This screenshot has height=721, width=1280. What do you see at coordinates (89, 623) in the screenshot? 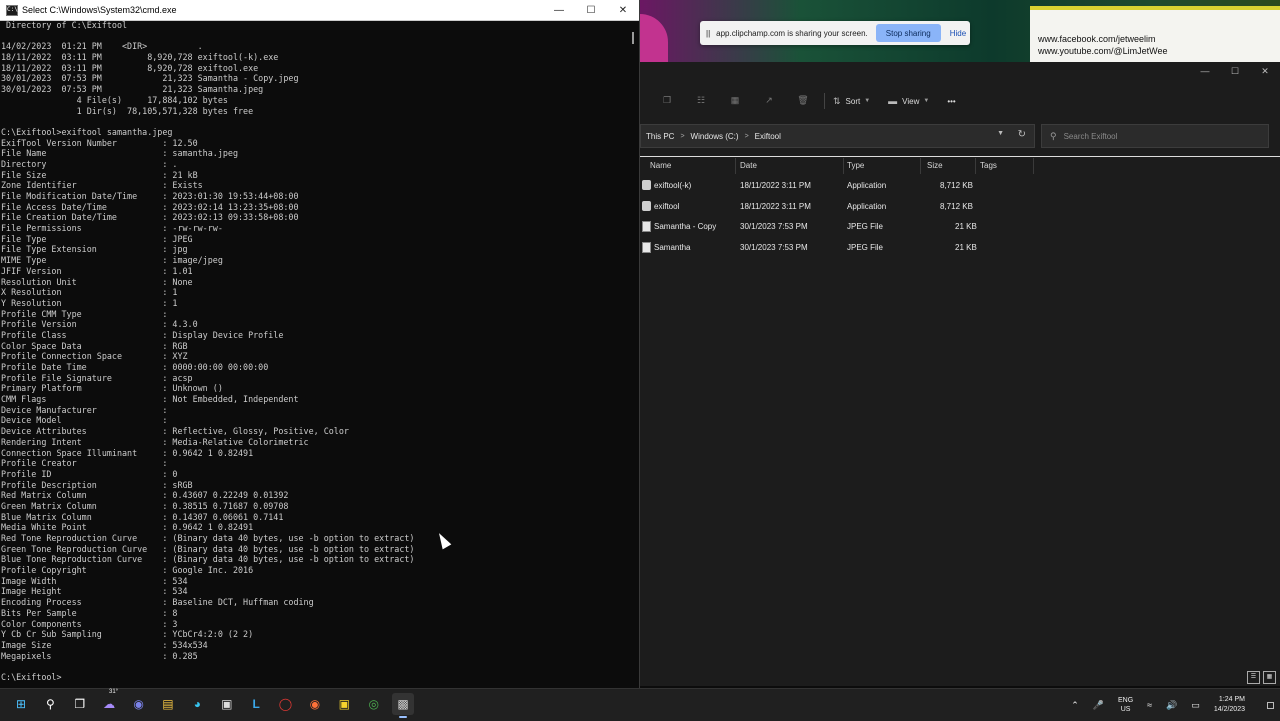
I see `console-line: Color Components : 3` at bounding box center [89, 623].